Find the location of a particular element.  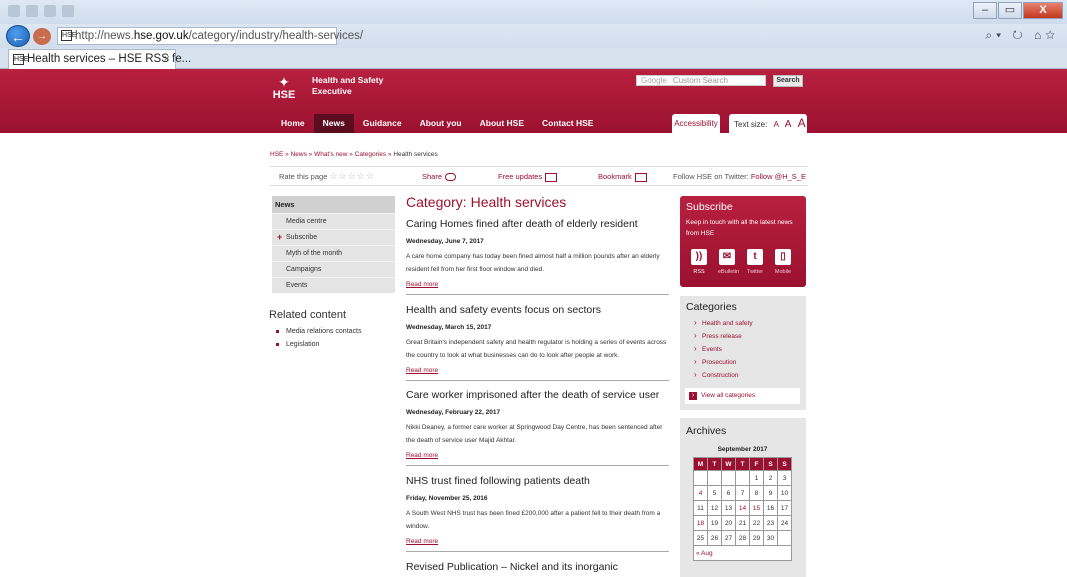

text-size-medium: A is located at coordinates (788, 124).